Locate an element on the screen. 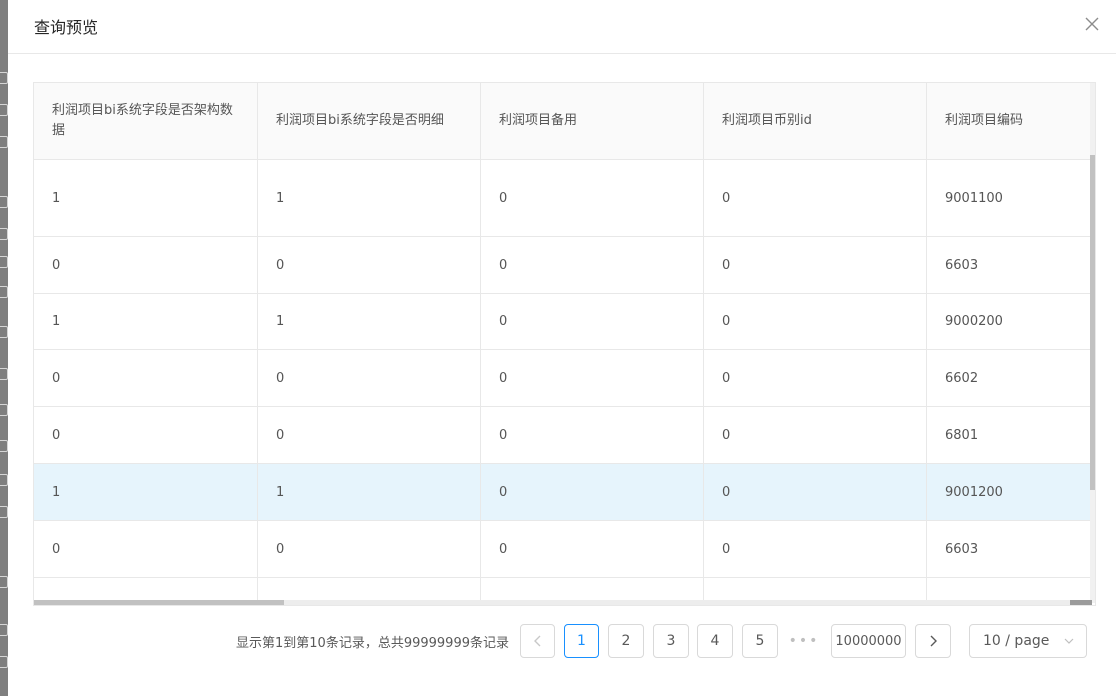  column-header: 利润项目备用 is located at coordinates (592, 121).